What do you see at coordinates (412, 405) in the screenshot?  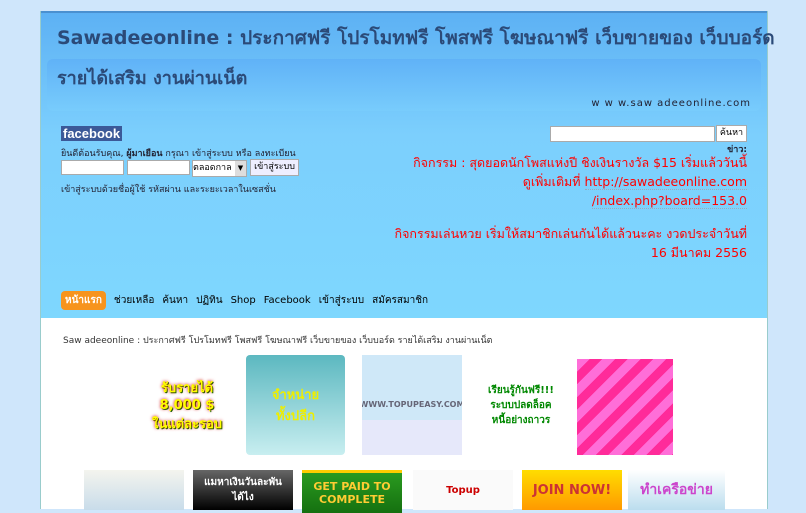 I see `ad-banner-topupeasy: WWW.TOPUPEASY.COM` at bounding box center [412, 405].